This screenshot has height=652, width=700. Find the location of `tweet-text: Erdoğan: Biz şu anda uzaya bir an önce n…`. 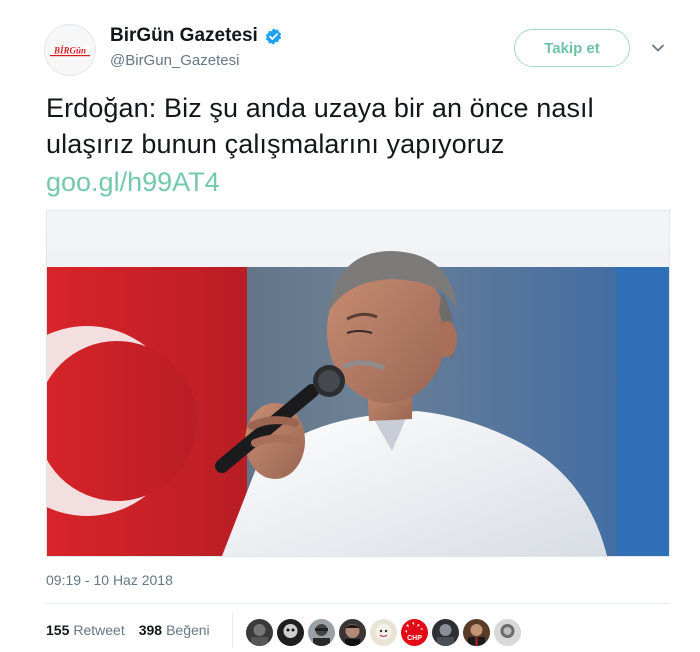

tweet-text: Erdoğan: Biz şu anda uzaya bir an önce n… is located at coordinates (320, 126).